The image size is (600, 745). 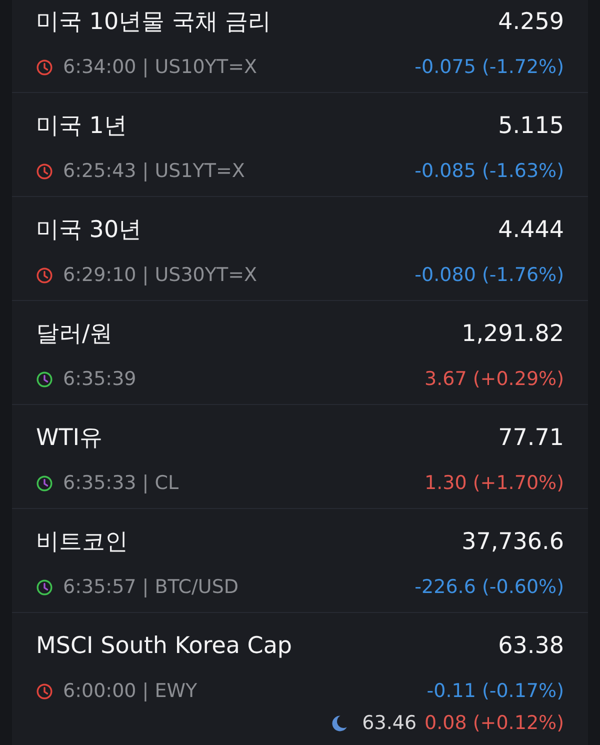 What do you see at coordinates (121, 483) in the screenshot?
I see `quote-time-symbol: 6:35:33 | CL` at bounding box center [121, 483].